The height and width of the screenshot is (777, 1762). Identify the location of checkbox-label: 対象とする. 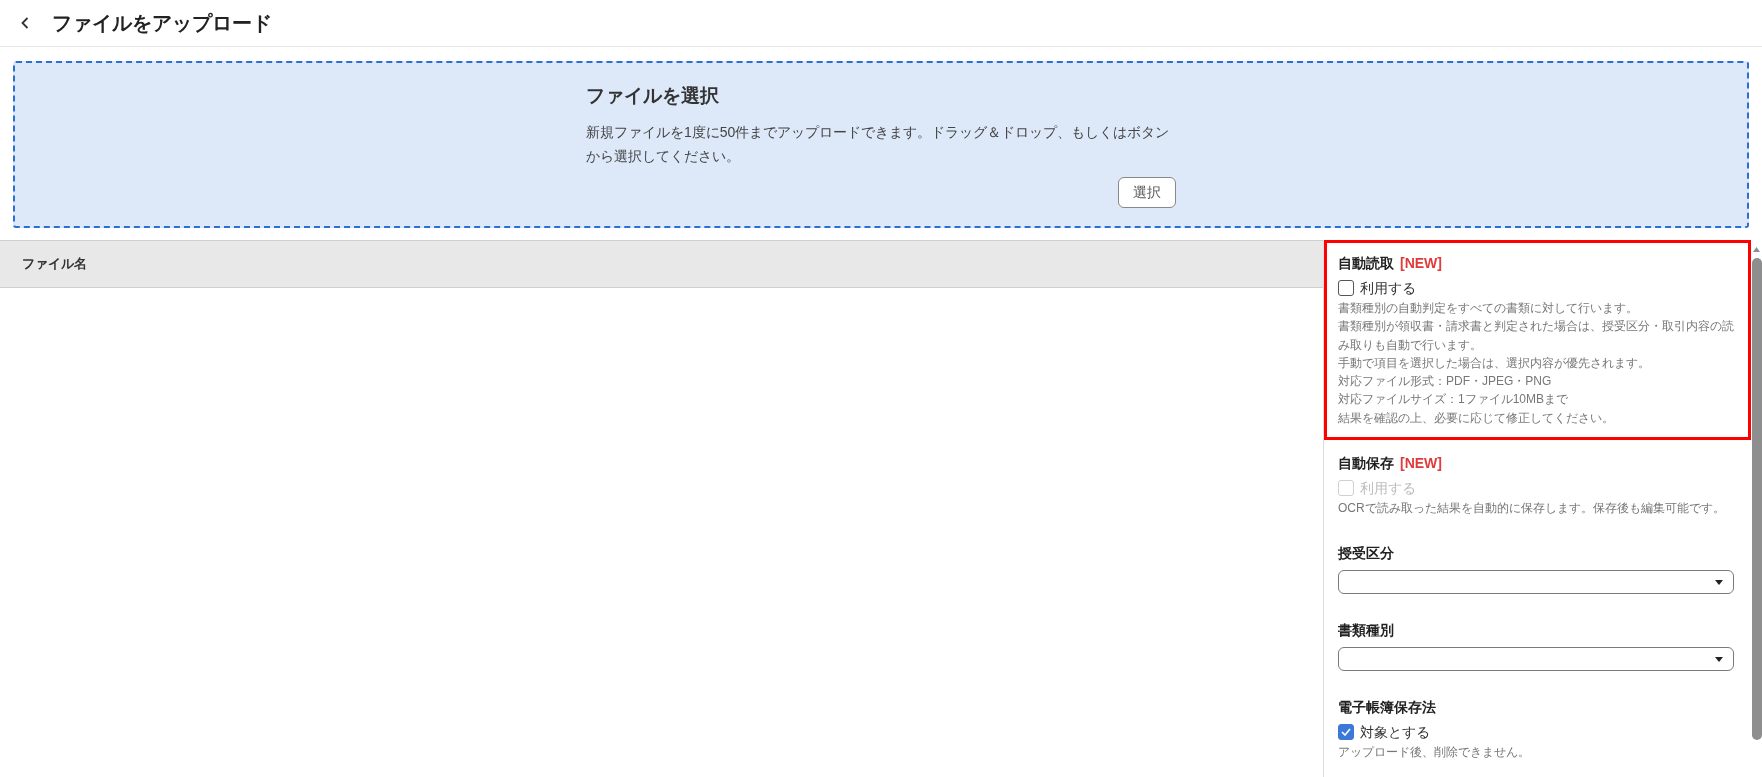
(1395, 732).